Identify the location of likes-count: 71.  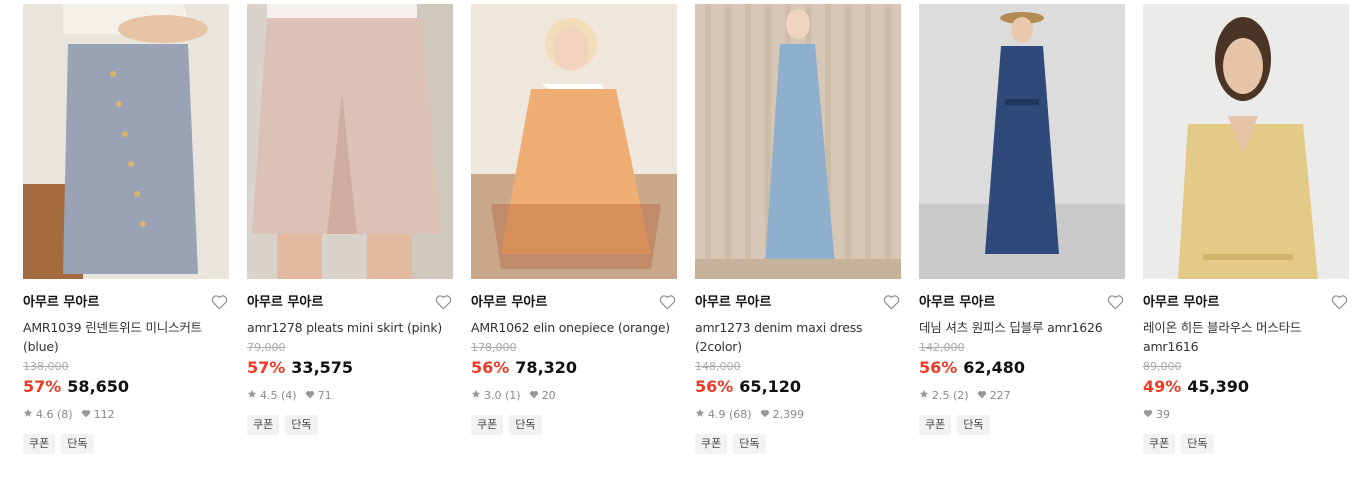
(324, 395).